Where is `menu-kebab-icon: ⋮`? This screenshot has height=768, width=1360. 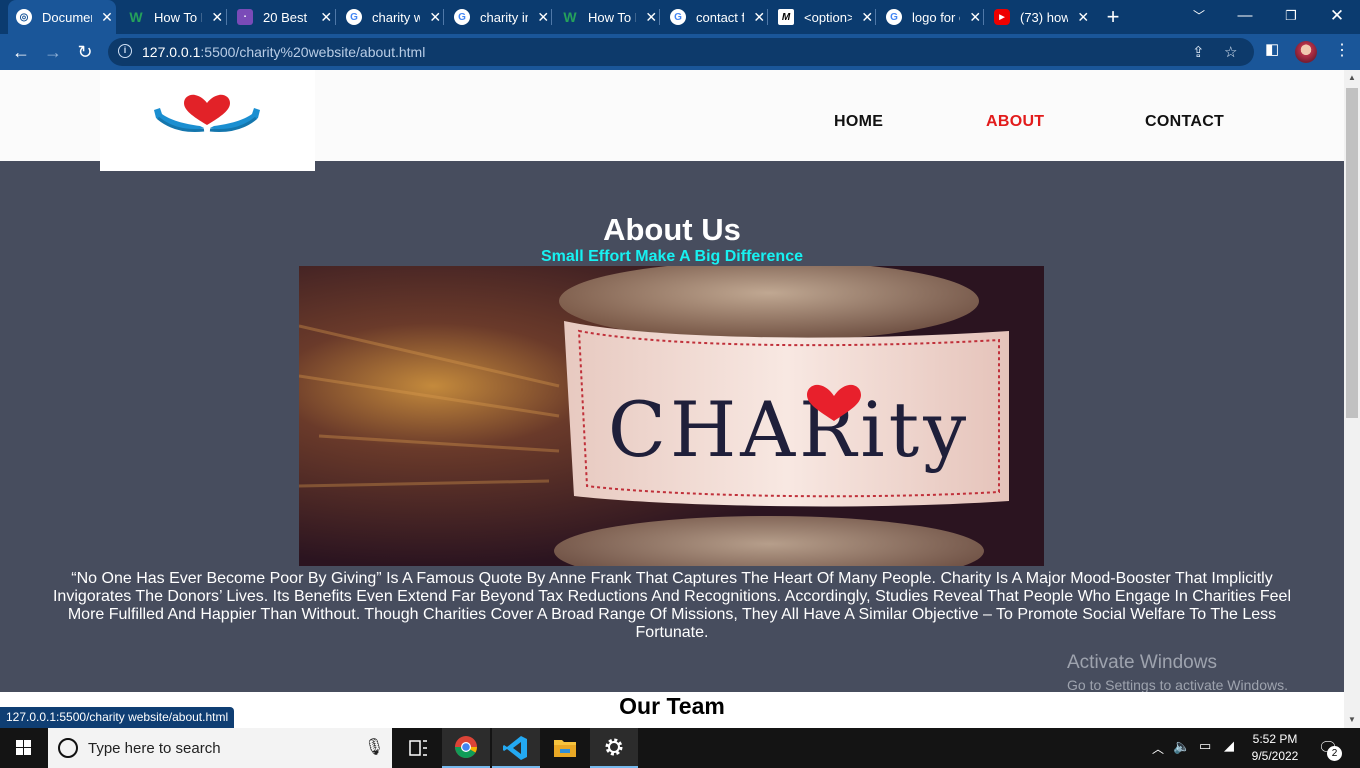
menu-kebab-icon: ⋮ is located at coordinates (1342, 50).